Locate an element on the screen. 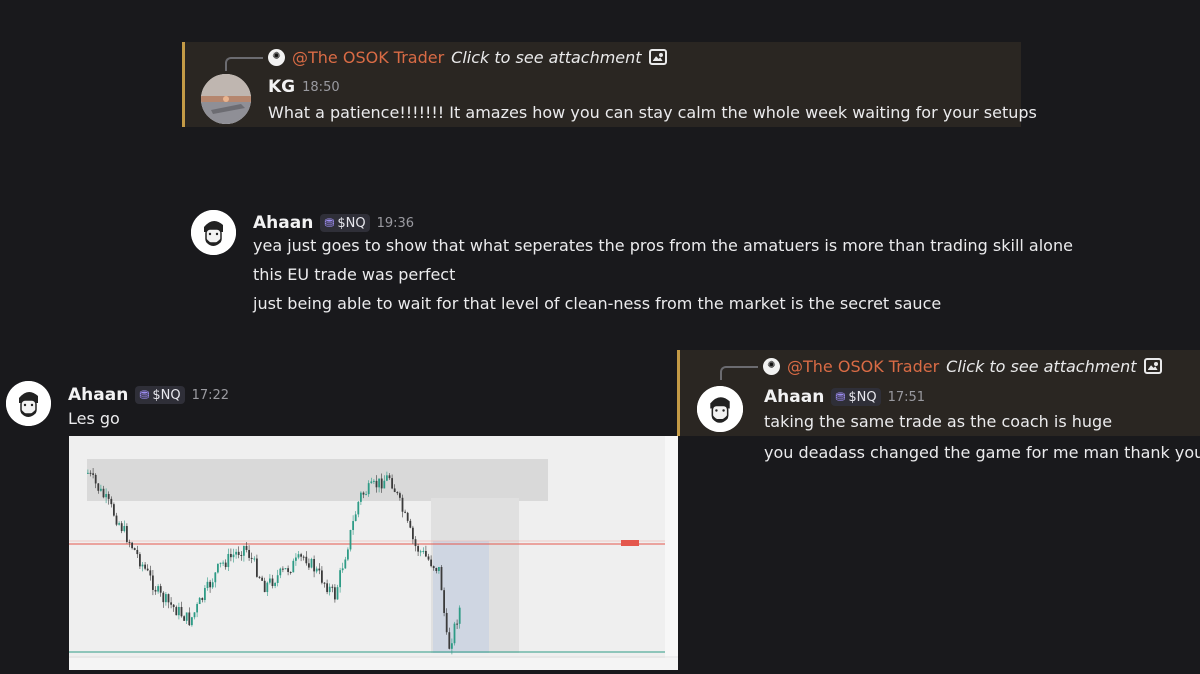 The height and width of the screenshot is (674, 1200). username: KG is located at coordinates (281, 87).